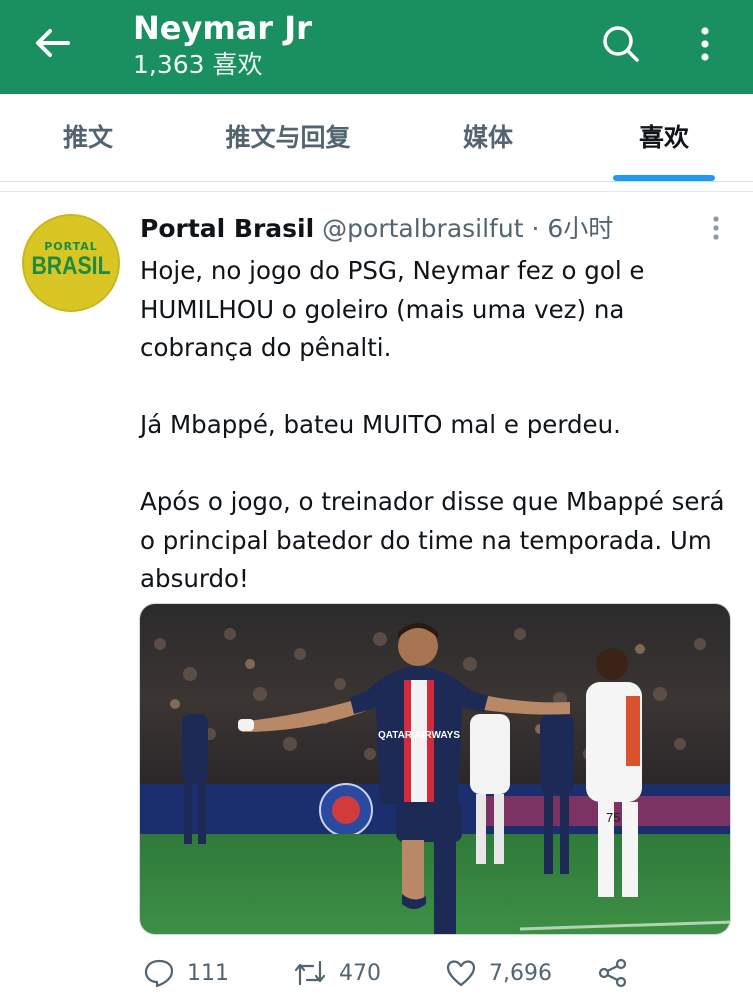 This screenshot has width=753, height=1000. Describe the element at coordinates (664, 138) in the screenshot. I see `tab-likes: 喜欢` at that location.